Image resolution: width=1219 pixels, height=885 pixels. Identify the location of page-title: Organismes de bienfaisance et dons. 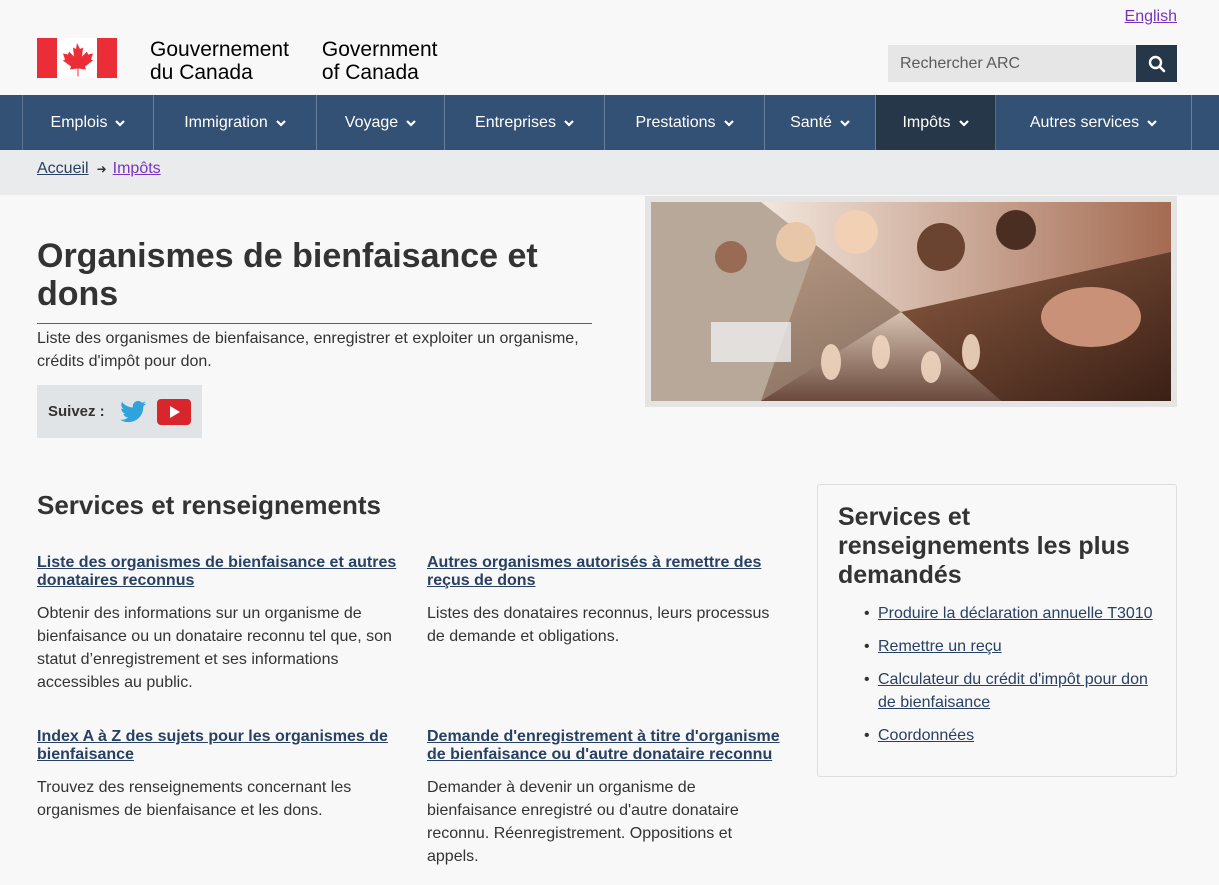
(314, 280).